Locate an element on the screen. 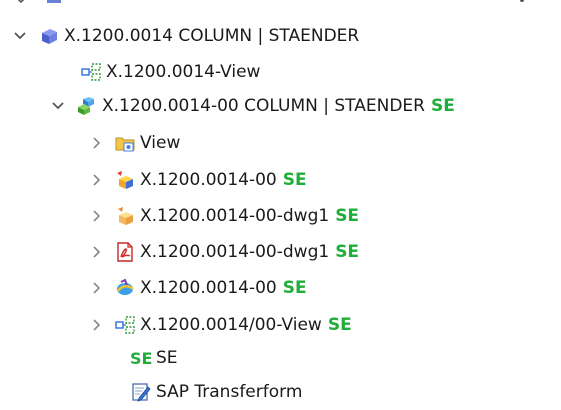  tree-item-label: X.1200.0014/00-View is located at coordinates (231, 325).